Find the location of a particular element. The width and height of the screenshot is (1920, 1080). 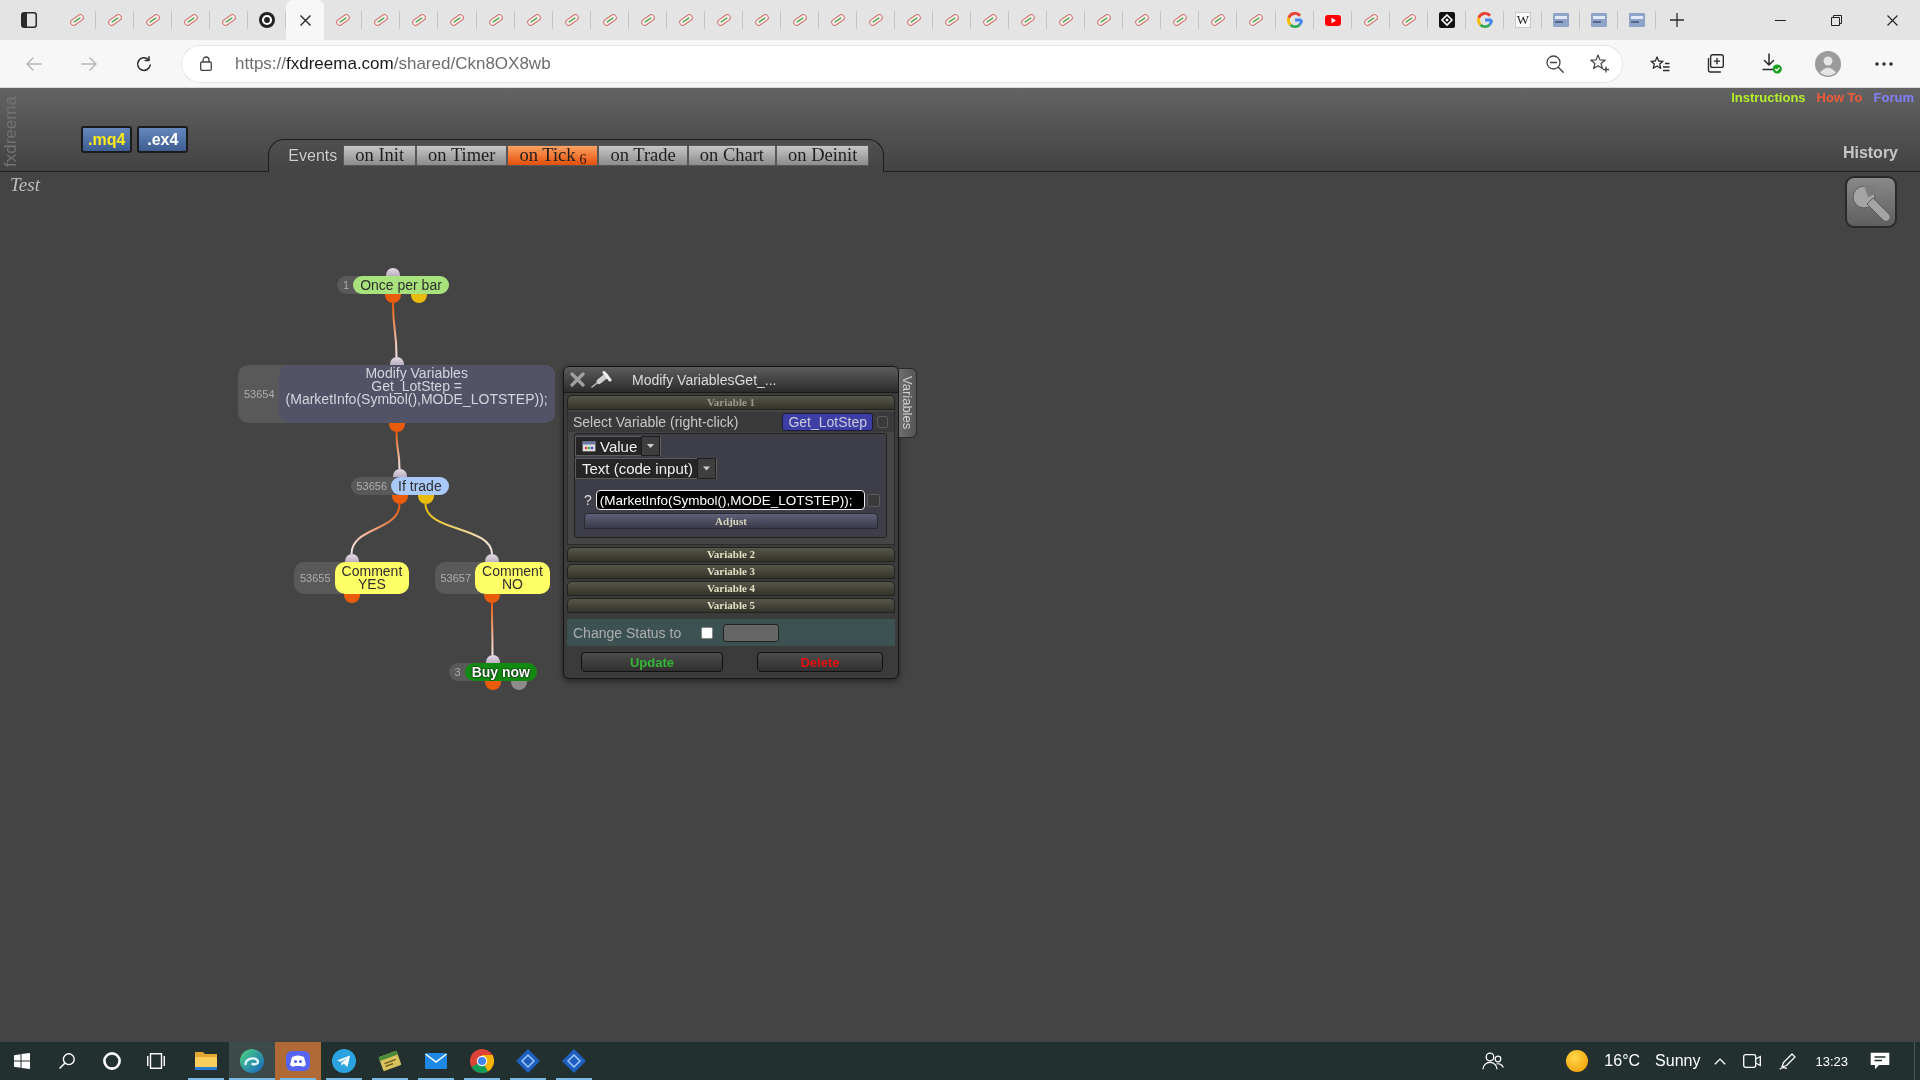

flow-block: 3 Buy now is located at coordinates (492, 672).